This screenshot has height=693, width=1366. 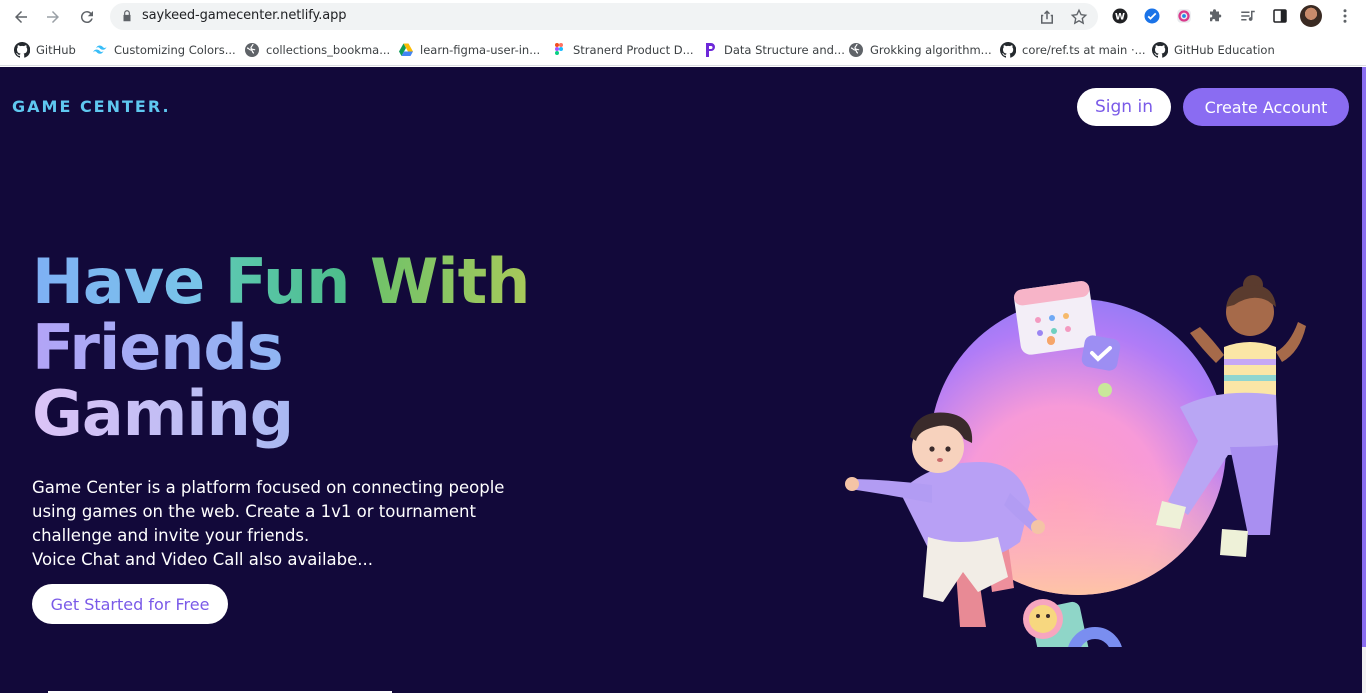 What do you see at coordinates (559, 49) in the screenshot?
I see `figma-icon` at bounding box center [559, 49].